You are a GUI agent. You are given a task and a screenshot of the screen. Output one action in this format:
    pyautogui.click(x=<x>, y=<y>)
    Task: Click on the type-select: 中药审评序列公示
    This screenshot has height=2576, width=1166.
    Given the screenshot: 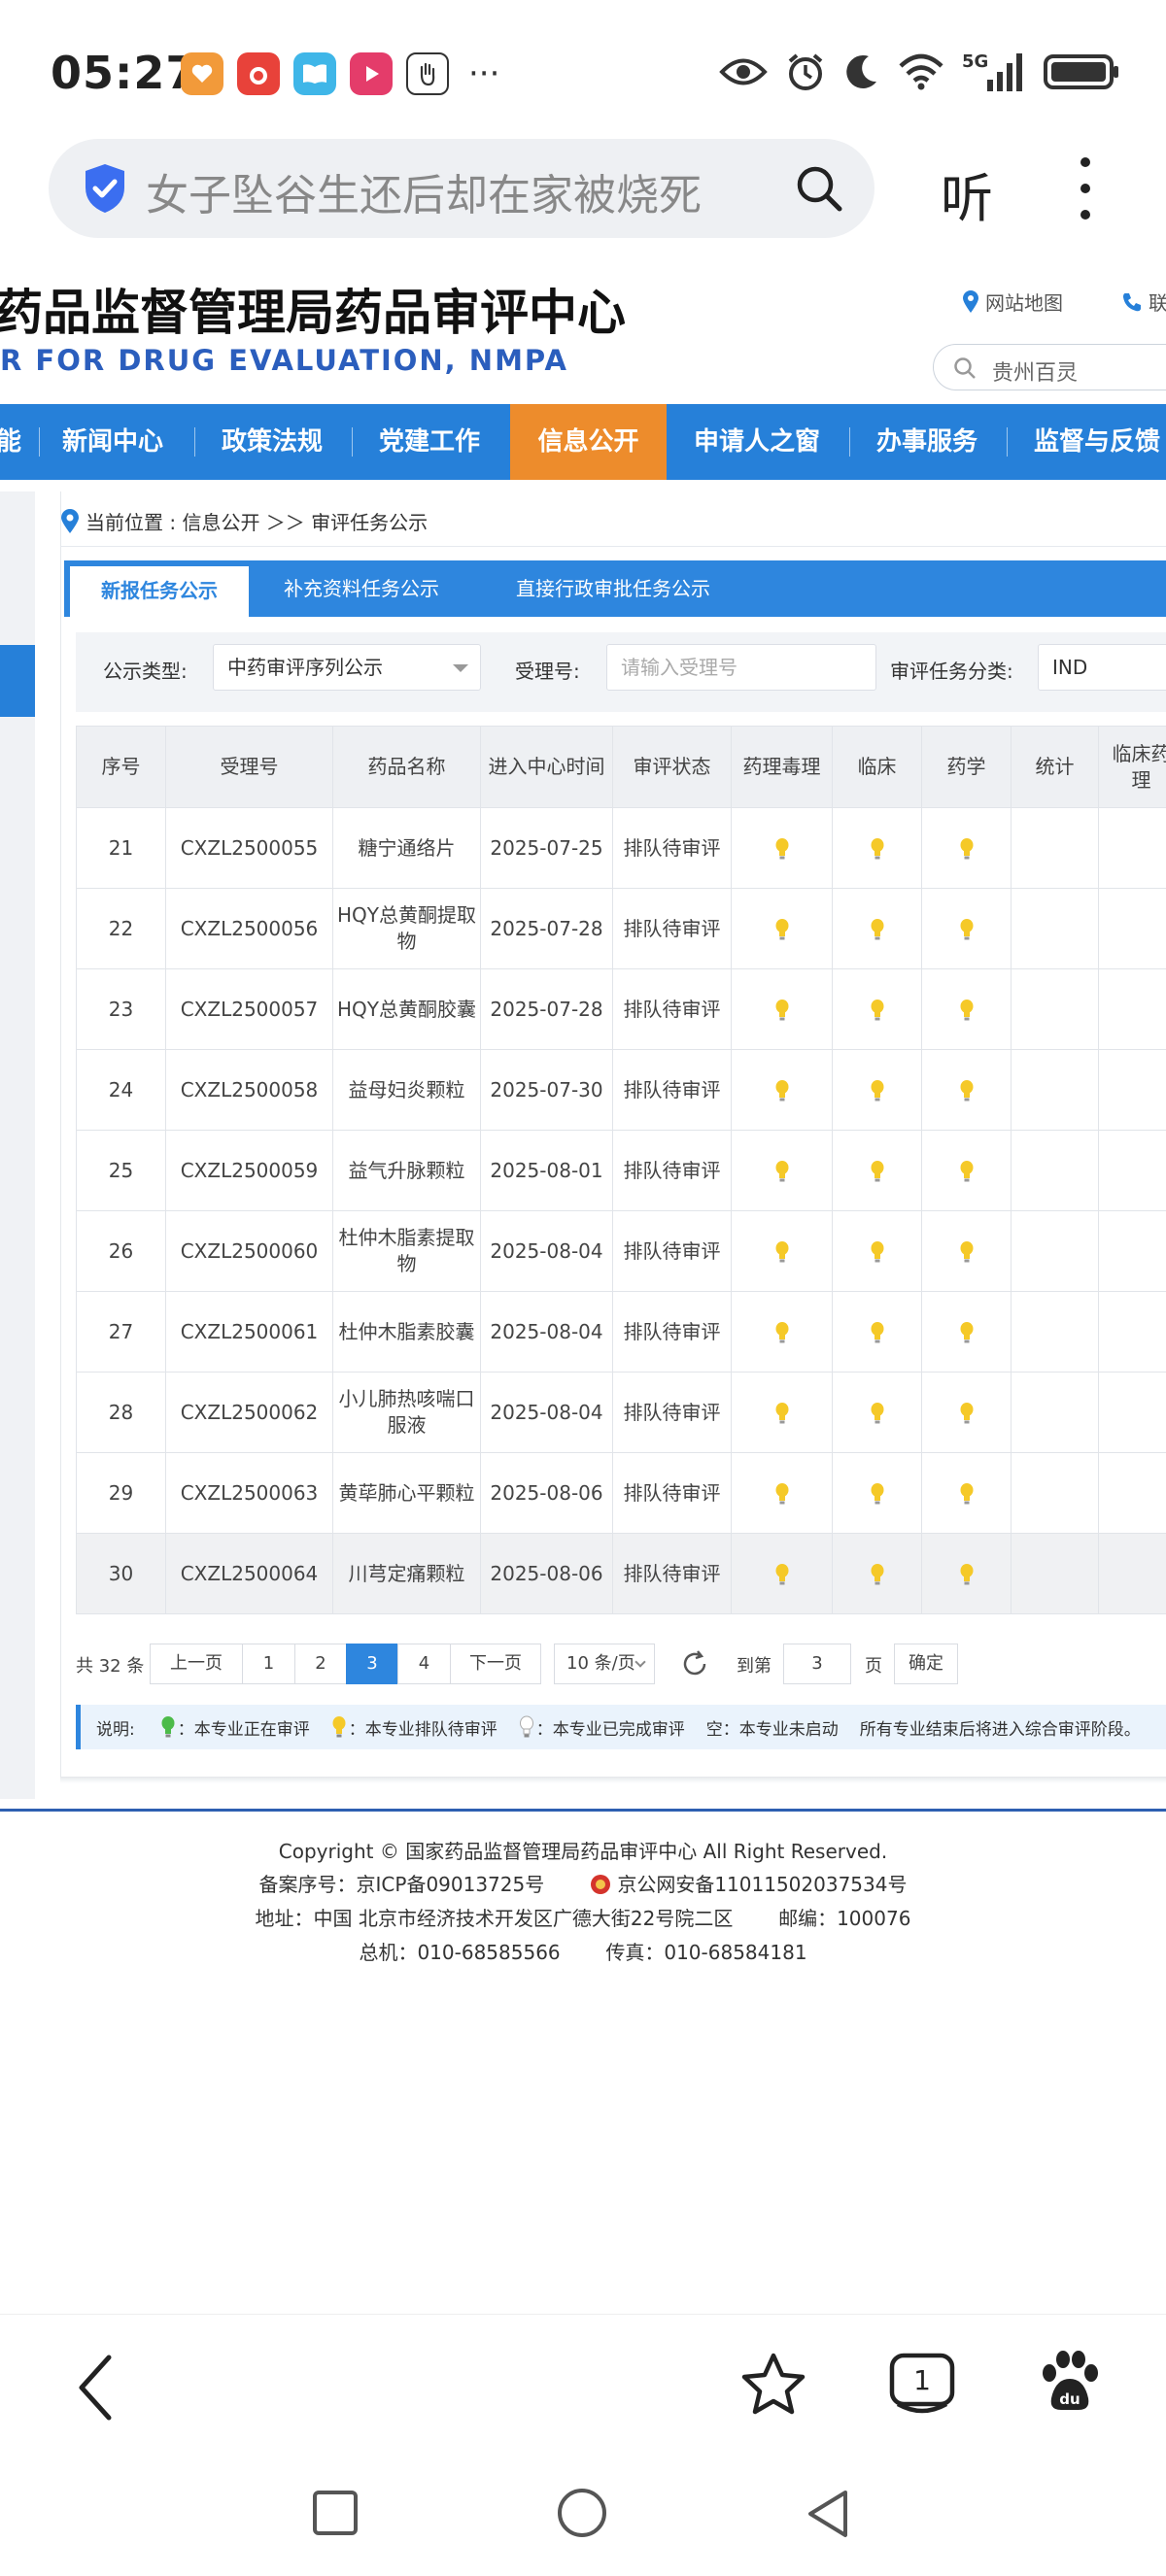 What is the action you would take?
    pyautogui.click(x=347, y=667)
    